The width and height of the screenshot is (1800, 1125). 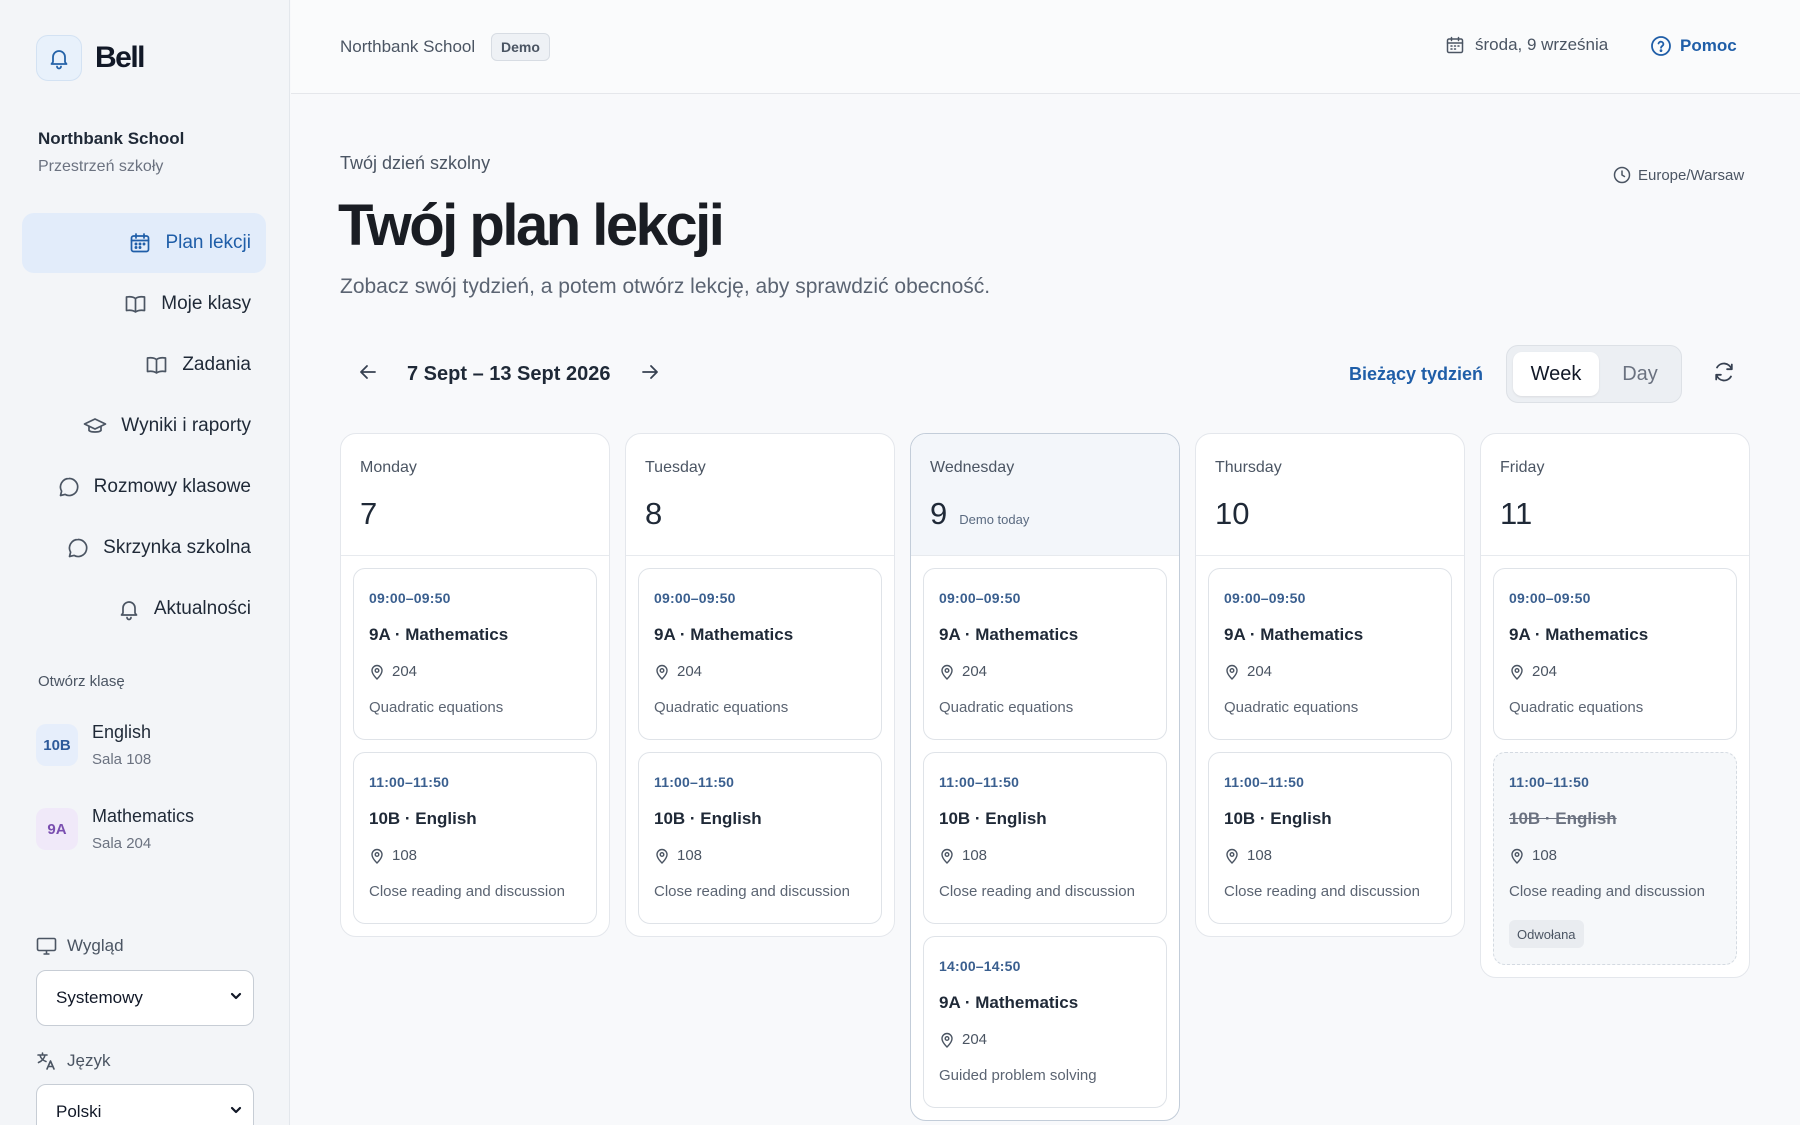 What do you see at coordinates (57, 829) in the screenshot?
I see `class-badge: 9A` at bounding box center [57, 829].